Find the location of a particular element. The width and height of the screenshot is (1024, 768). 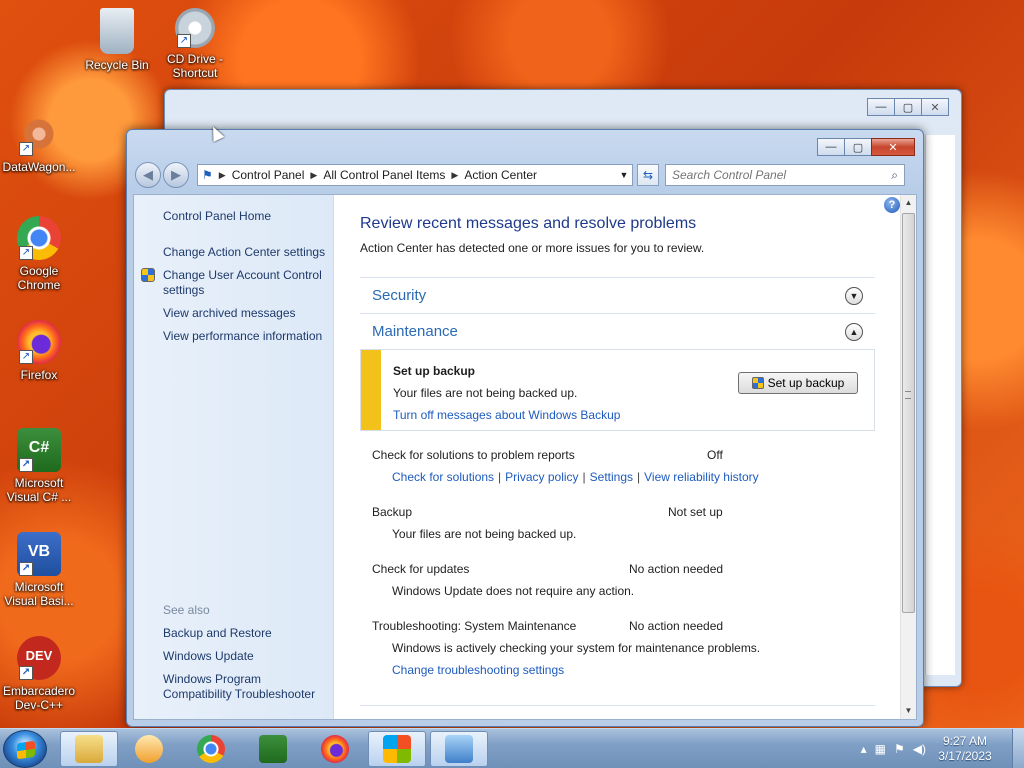

background-window-content is located at coordinates (940, 405).